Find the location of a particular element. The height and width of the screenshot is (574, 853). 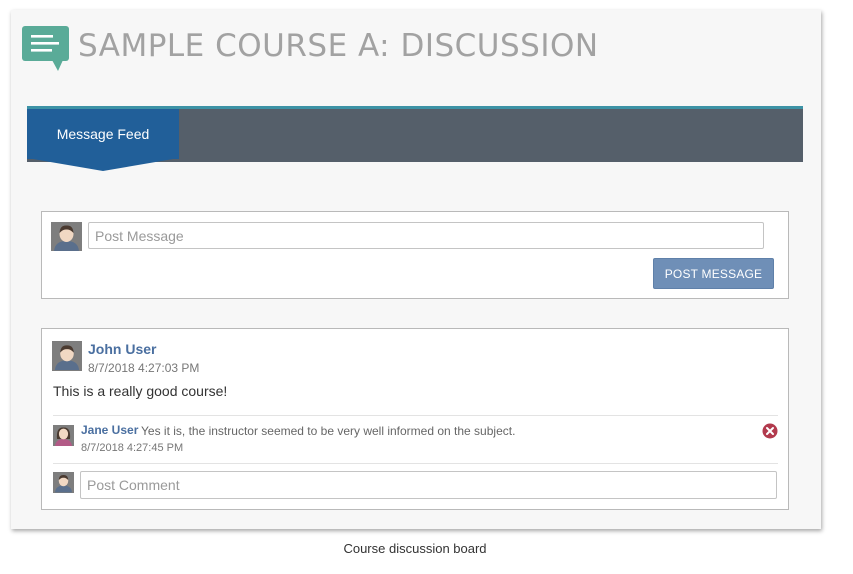

page-title: SAMPLE COURSE A: DISCUSSION is located at coordinates (338, 46).